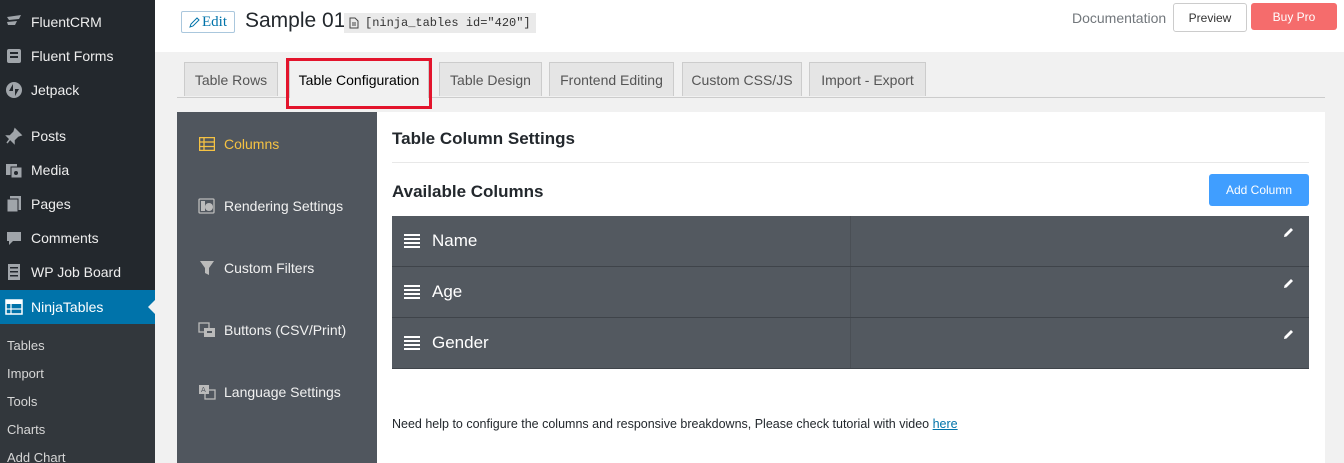 The width and height of the screenshot is (1344, 463). What do you see at coordinates (36, 456) in the screenshot?
I see `submenu-add-chart: Add Chart` at bounding box center [36, 456].